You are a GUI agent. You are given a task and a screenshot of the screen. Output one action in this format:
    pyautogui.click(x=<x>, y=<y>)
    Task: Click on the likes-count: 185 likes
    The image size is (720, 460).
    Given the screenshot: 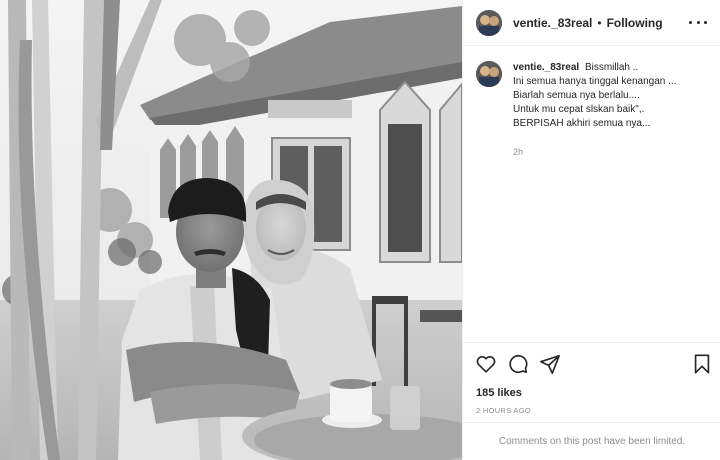 What is the action you would take?
    pyautogui.click(x=499, y=393)
    